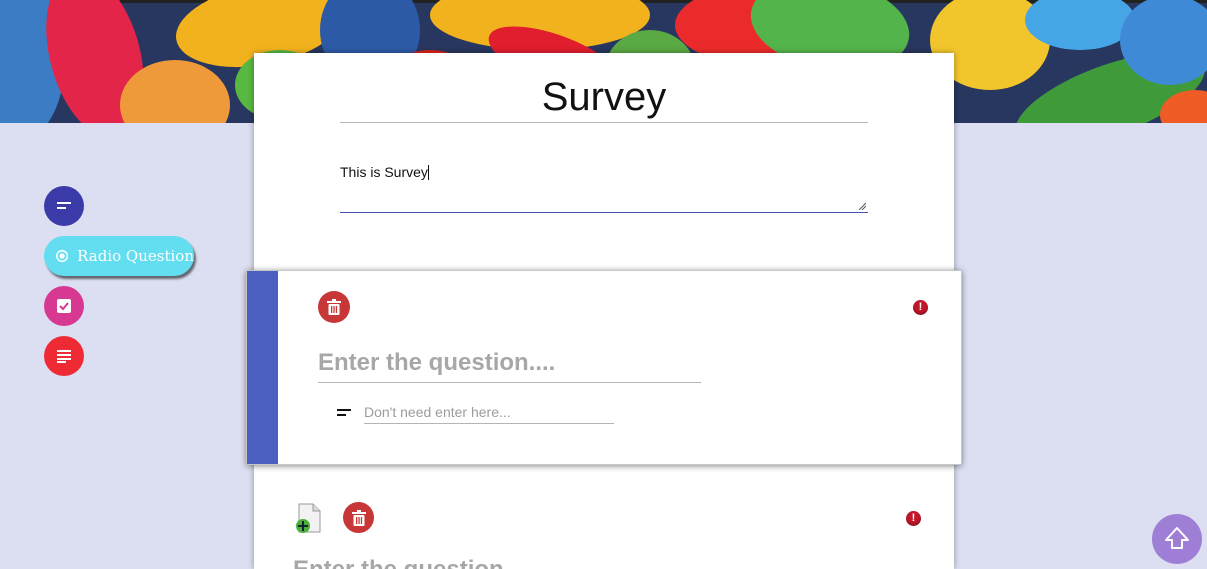 The height and width of the screenshot is (569, 1207). Describe the element at coordinates (62, 256) in the screenshot. I see `radio-button-icon` at that location.